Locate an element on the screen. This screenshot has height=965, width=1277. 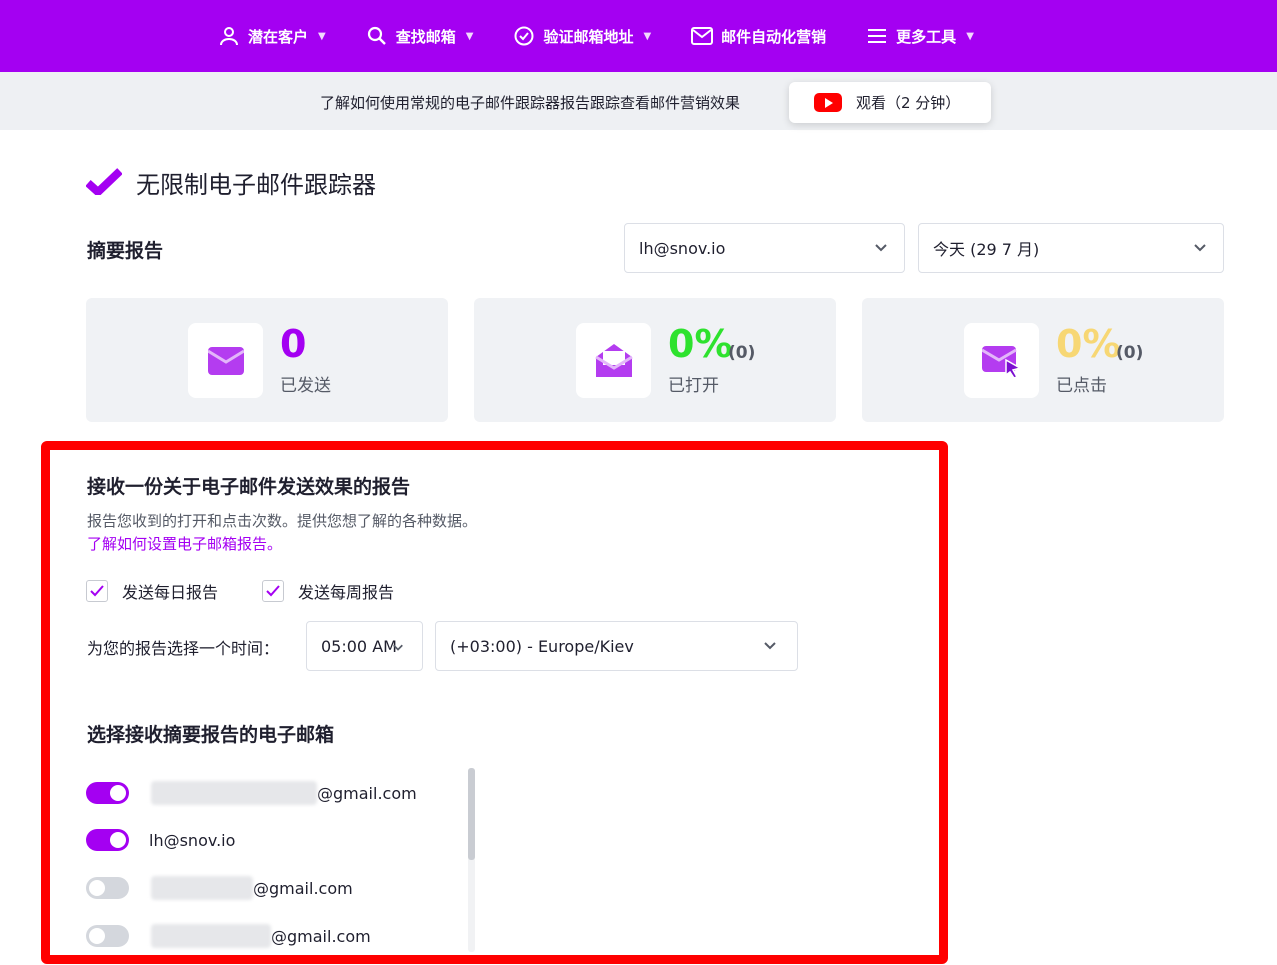
user-icon is located at coordinates (229, 36).